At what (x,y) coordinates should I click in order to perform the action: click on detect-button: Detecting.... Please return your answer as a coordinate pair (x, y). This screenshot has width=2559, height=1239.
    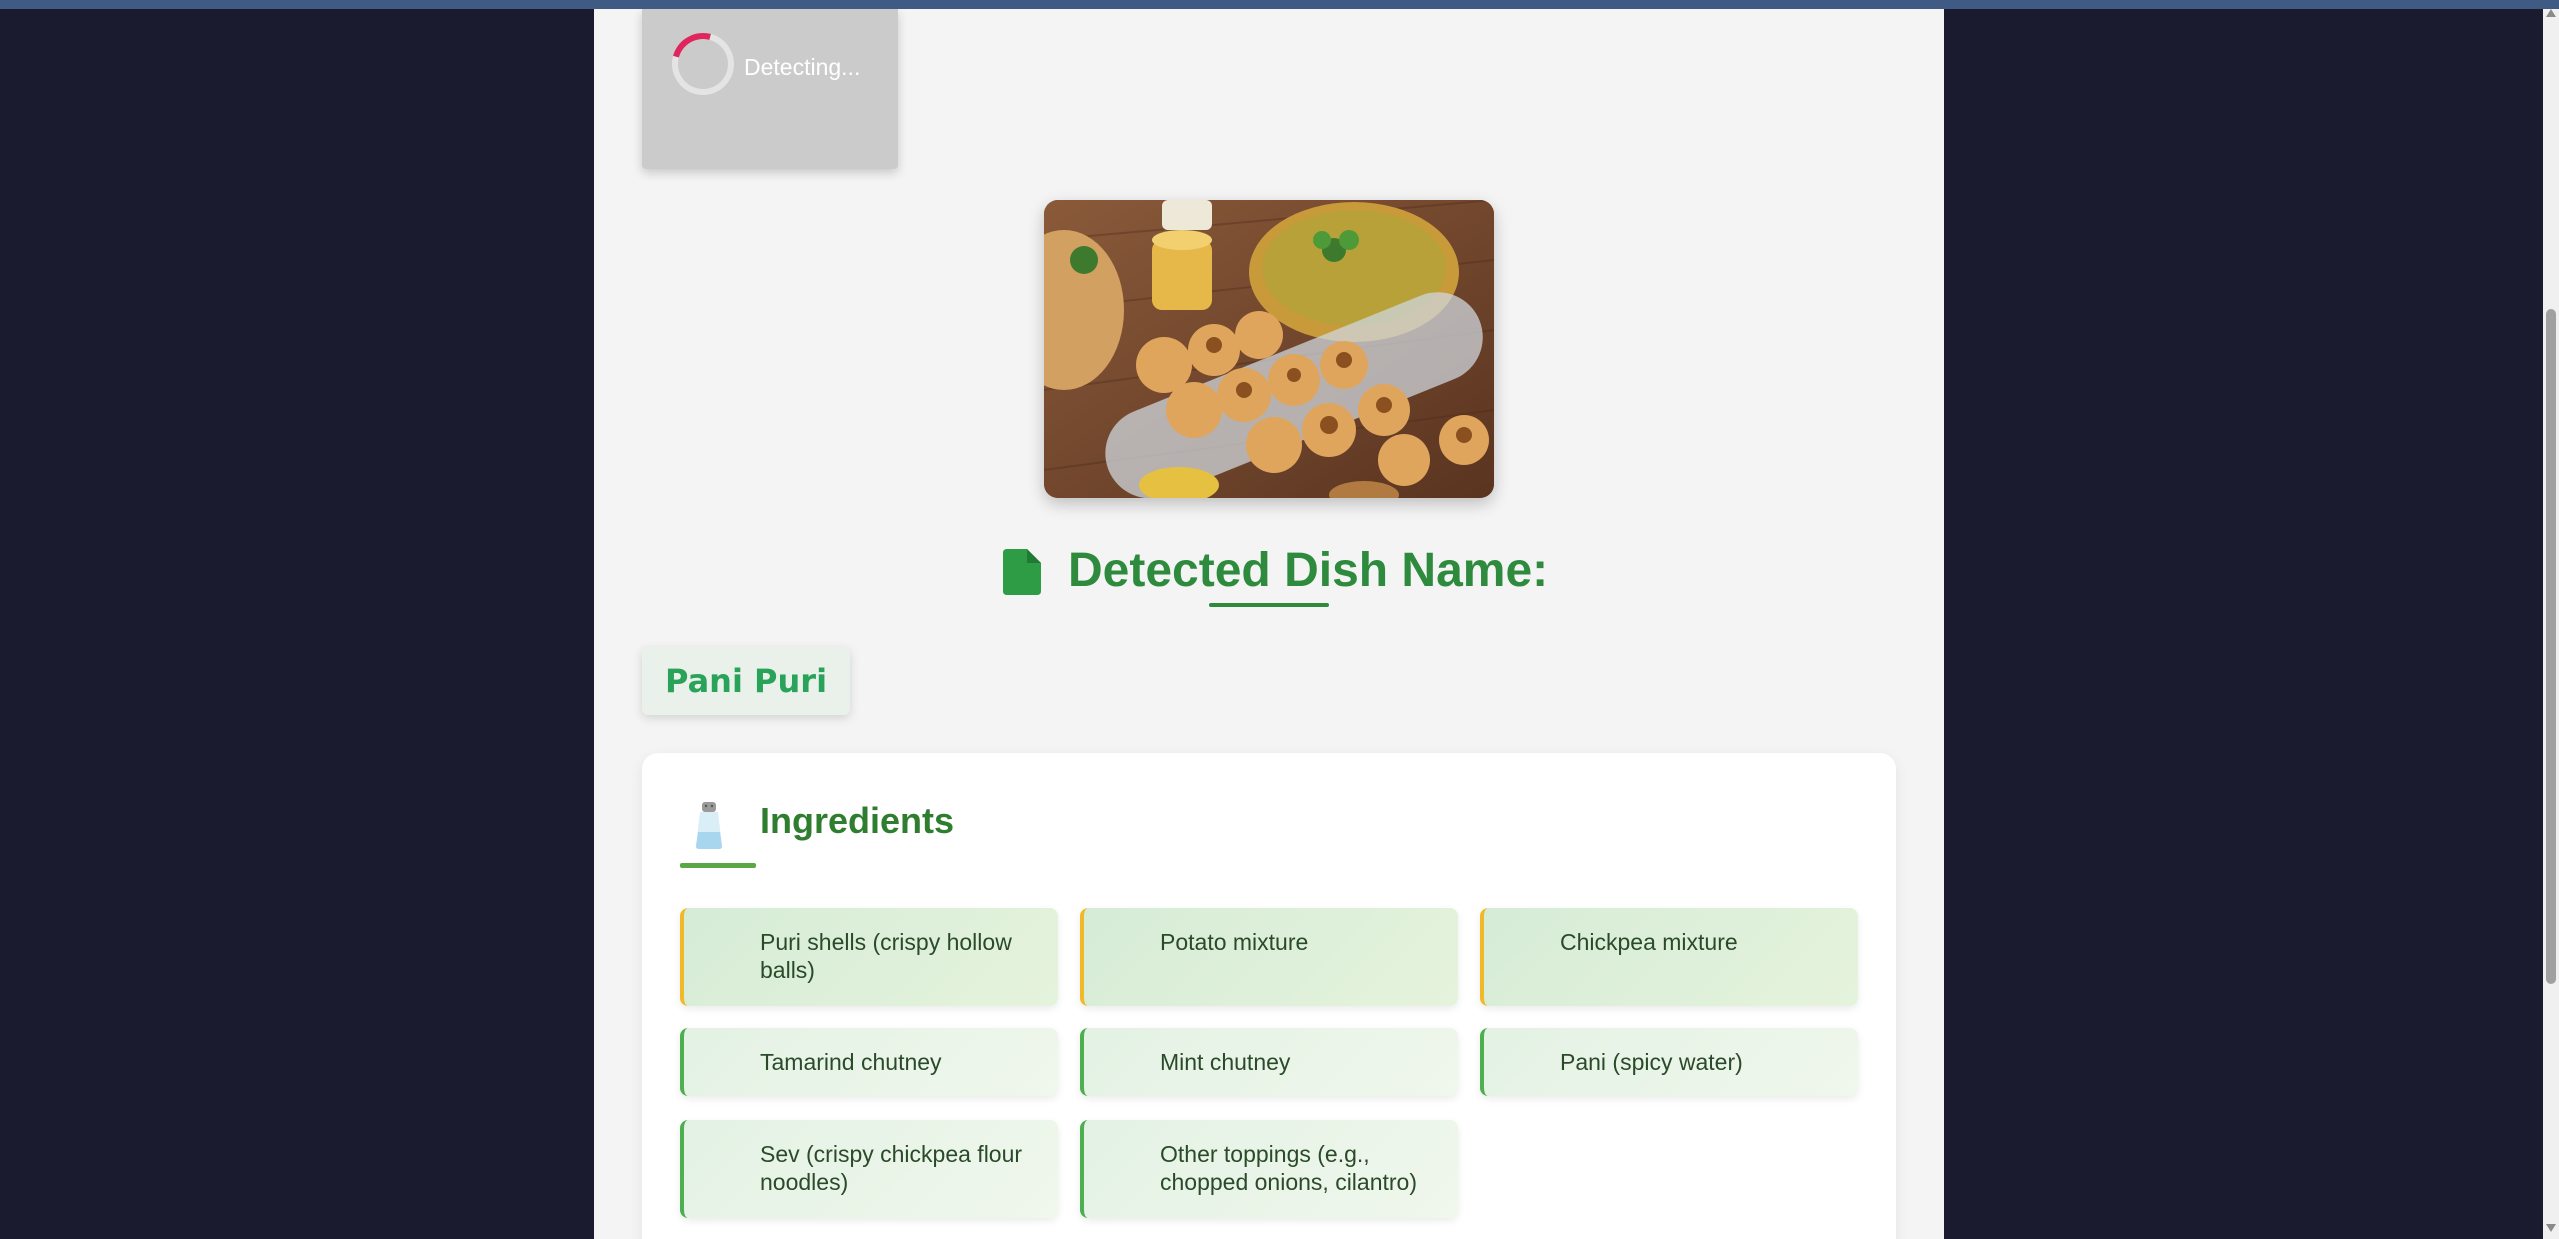
    Looking at the image, I should click on (770, 89).